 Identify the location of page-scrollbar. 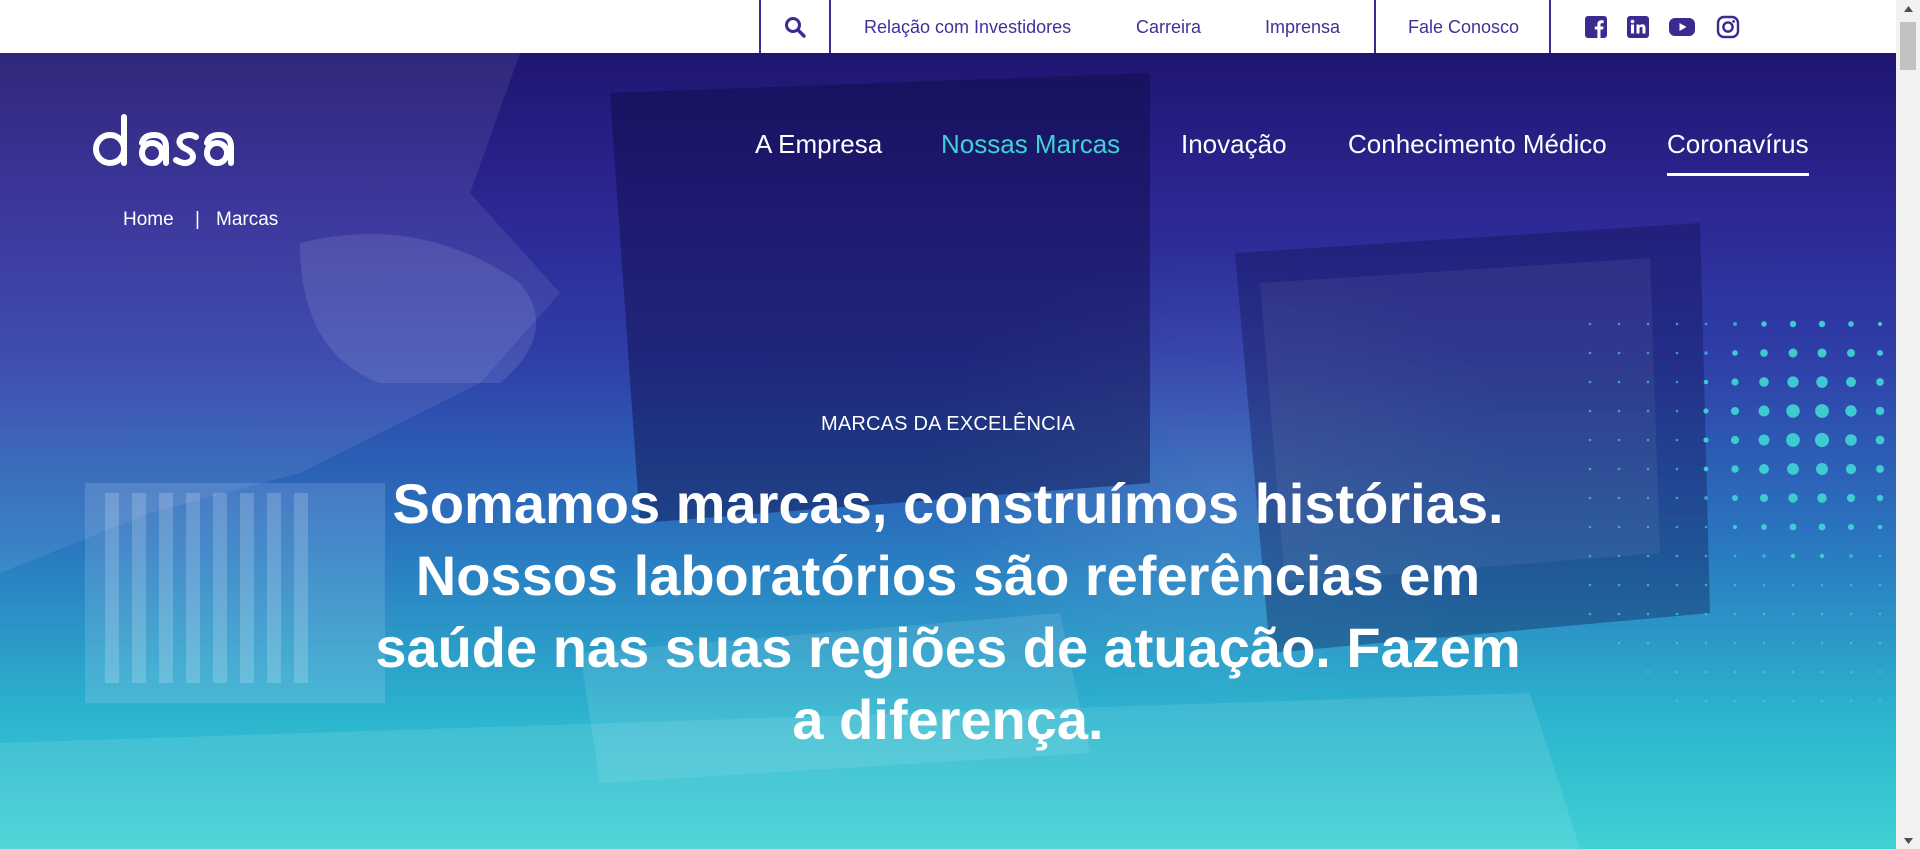
(1908, 424).